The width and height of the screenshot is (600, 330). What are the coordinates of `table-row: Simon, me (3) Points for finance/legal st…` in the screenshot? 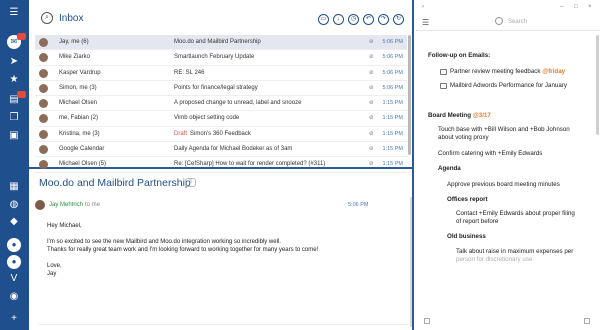 It's located at (221, 89).